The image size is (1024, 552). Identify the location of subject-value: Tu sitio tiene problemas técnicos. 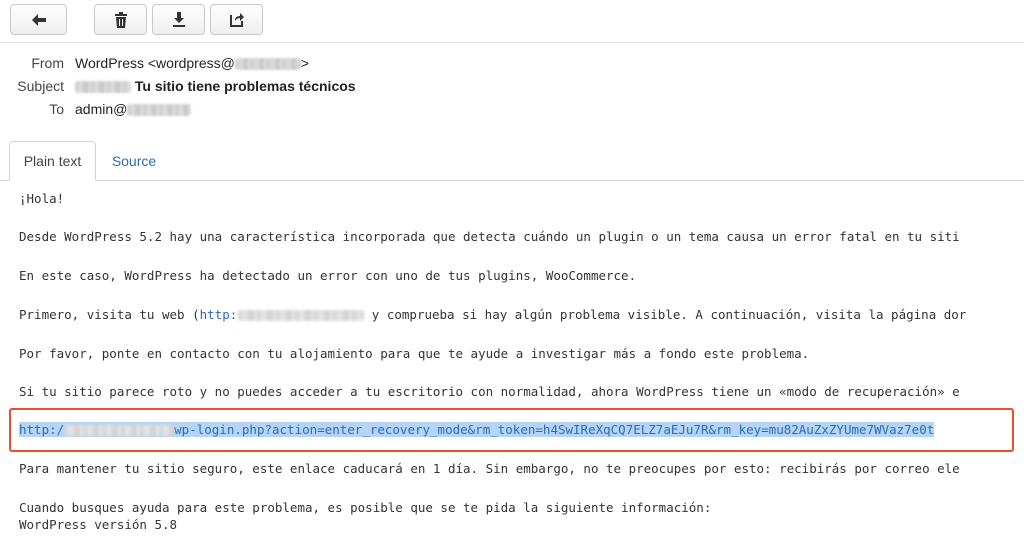
(215, 86).